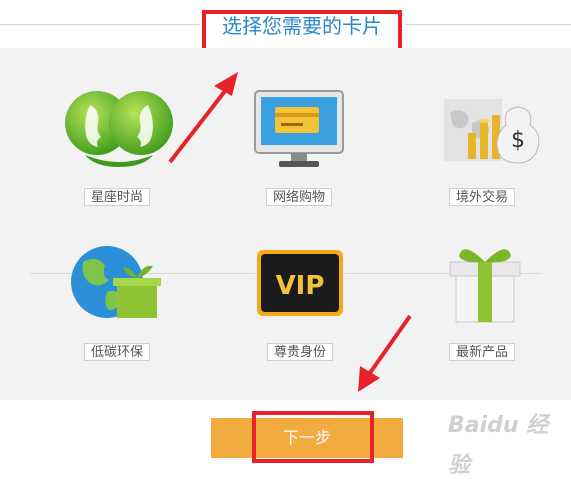 This screenshot has width=571, height=486. I want to click on next-step-button: 下一步, so click(307, 438).